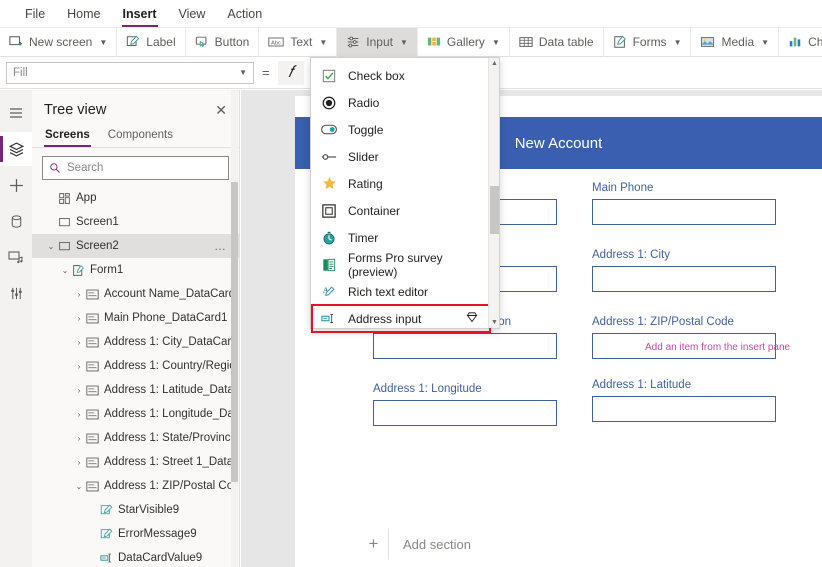 The image size is (822, 567). Describe the element at coordinates (16, 113) in the screenshot. I see `rail-hamburger-menu` at that location.